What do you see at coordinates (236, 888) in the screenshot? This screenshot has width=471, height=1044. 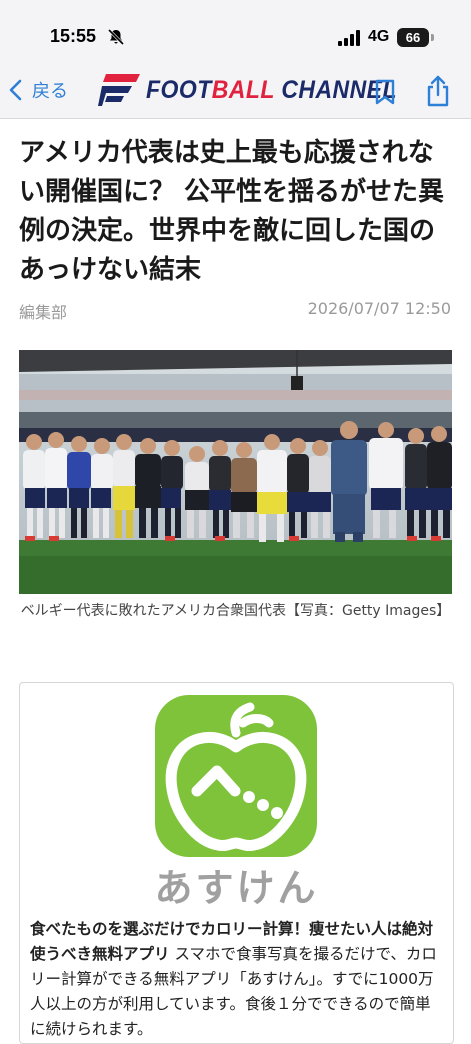 I see `ad-app-name: あすけん` at bounding box center [236, 888].